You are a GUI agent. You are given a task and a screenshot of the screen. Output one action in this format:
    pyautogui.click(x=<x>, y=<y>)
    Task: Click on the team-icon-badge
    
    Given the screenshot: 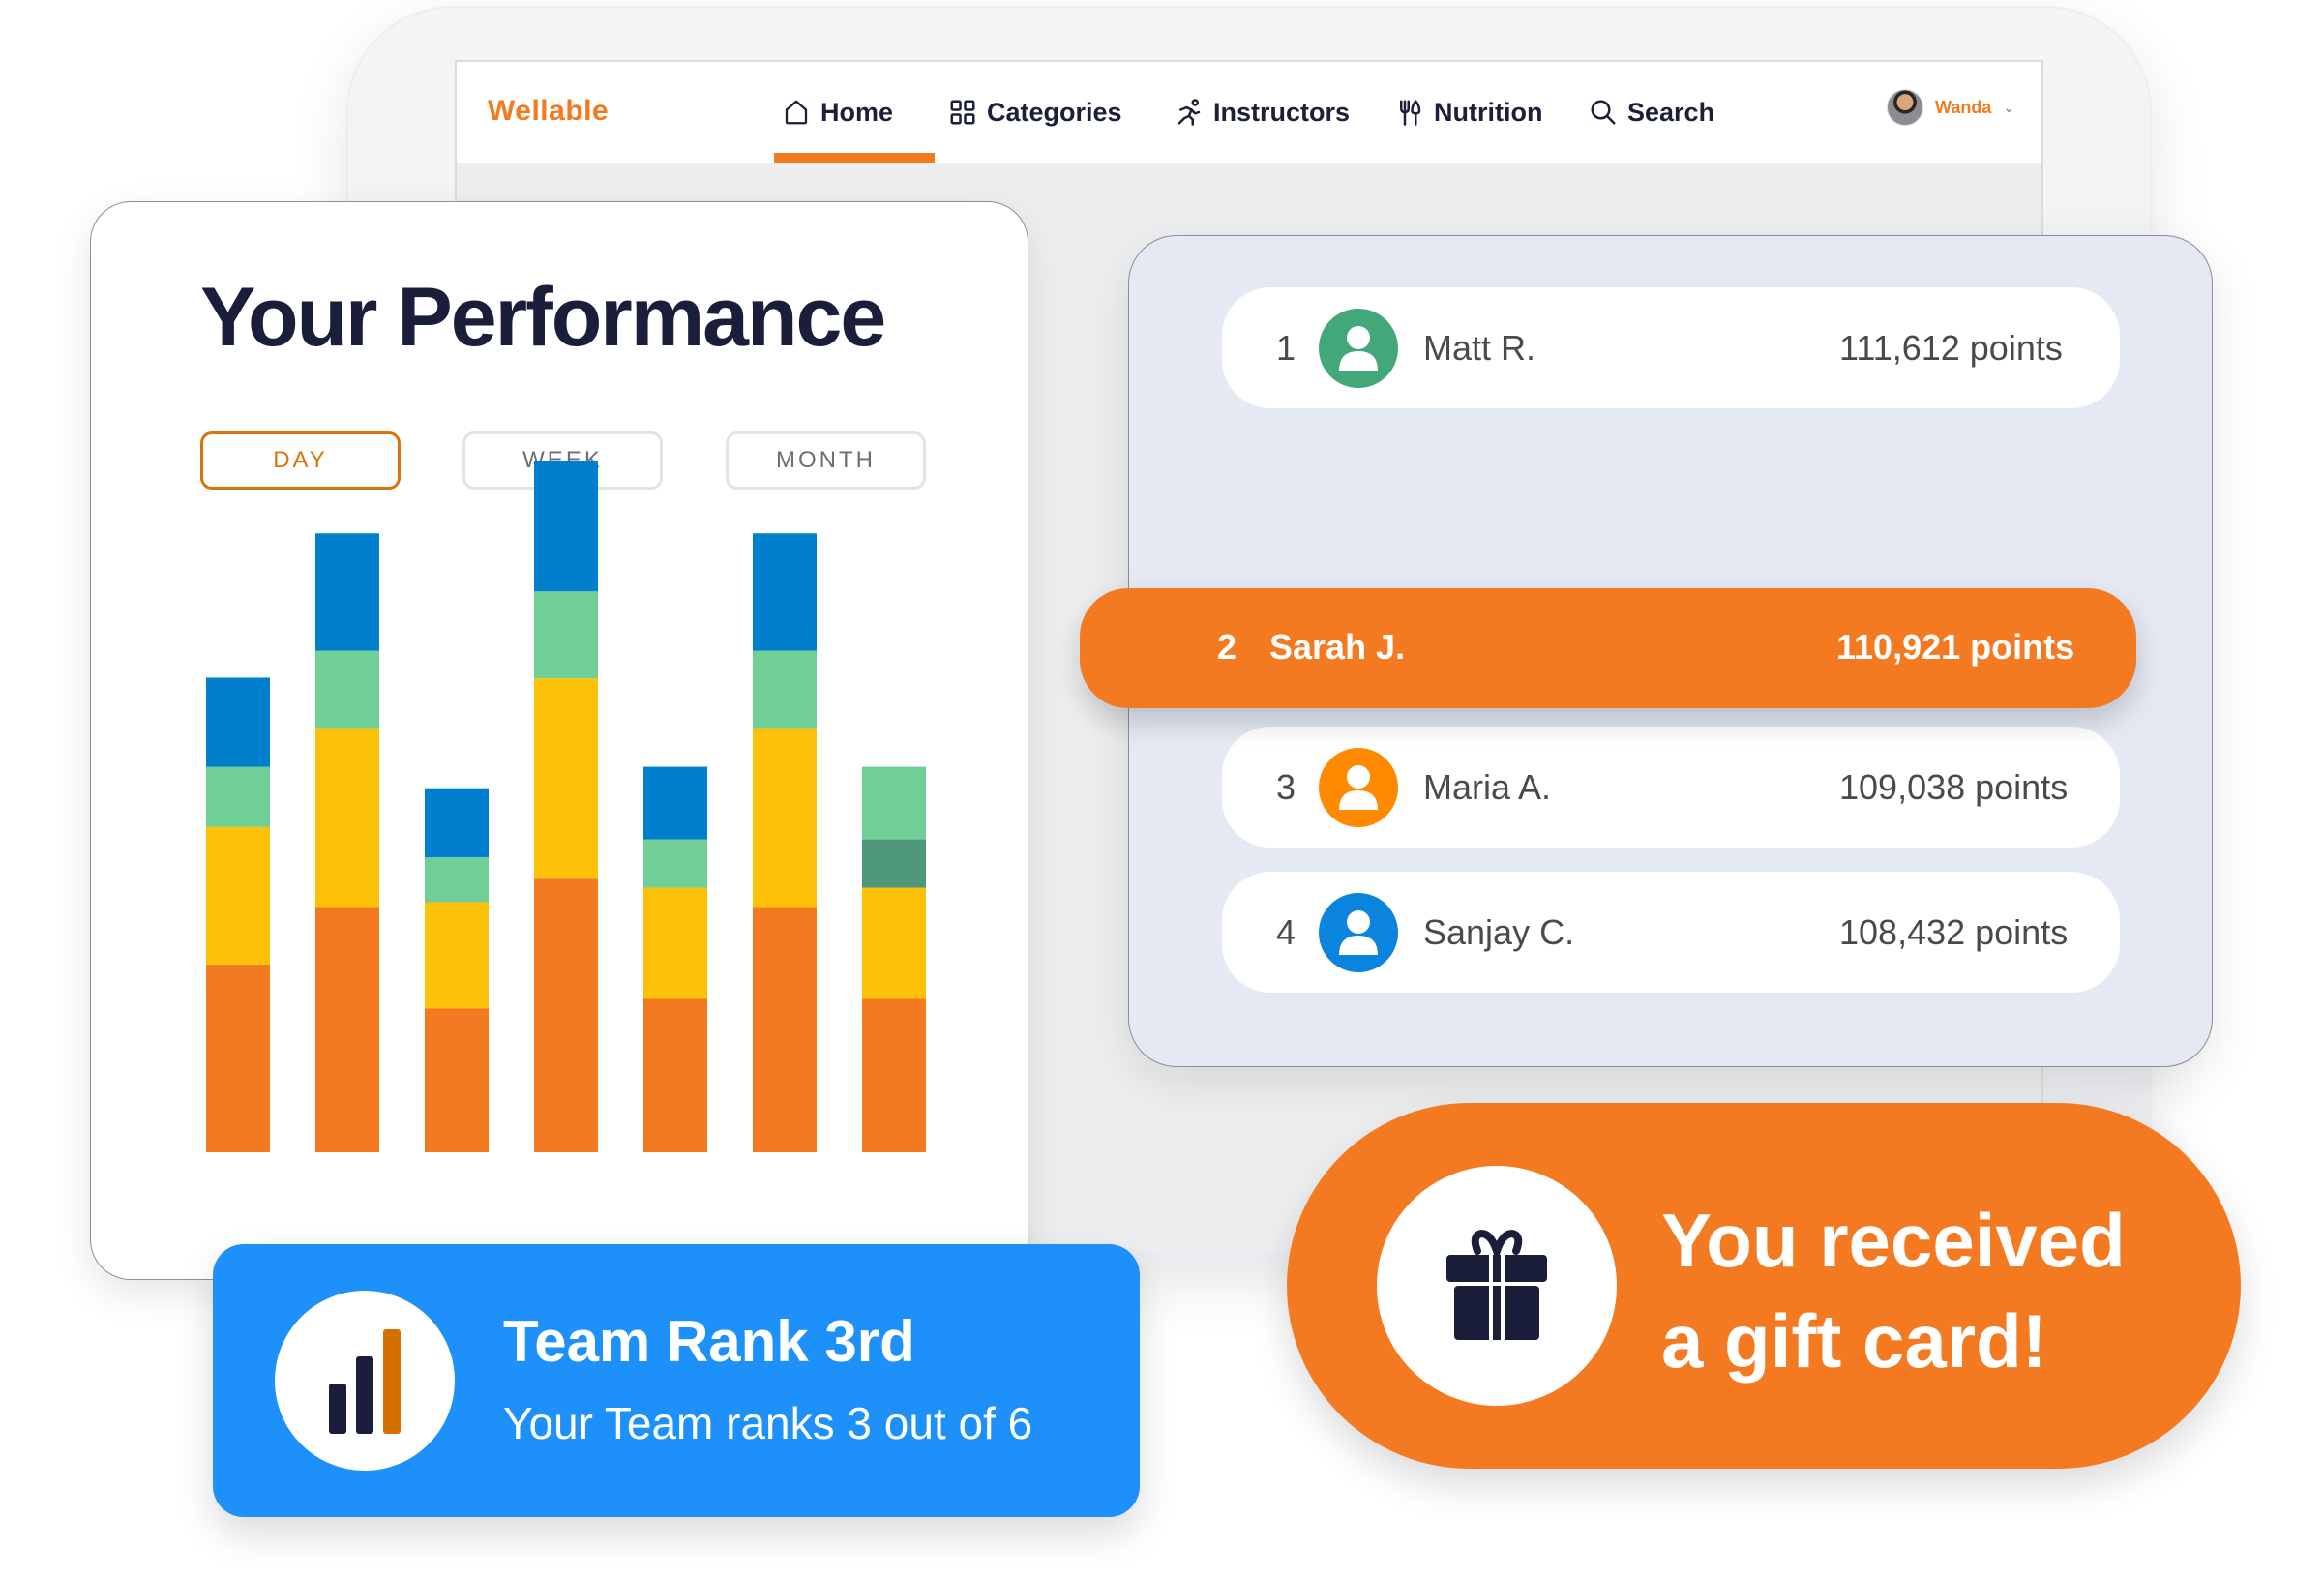 What is the action you would take?
    pyautogui.click(x=365, y=1381)
    